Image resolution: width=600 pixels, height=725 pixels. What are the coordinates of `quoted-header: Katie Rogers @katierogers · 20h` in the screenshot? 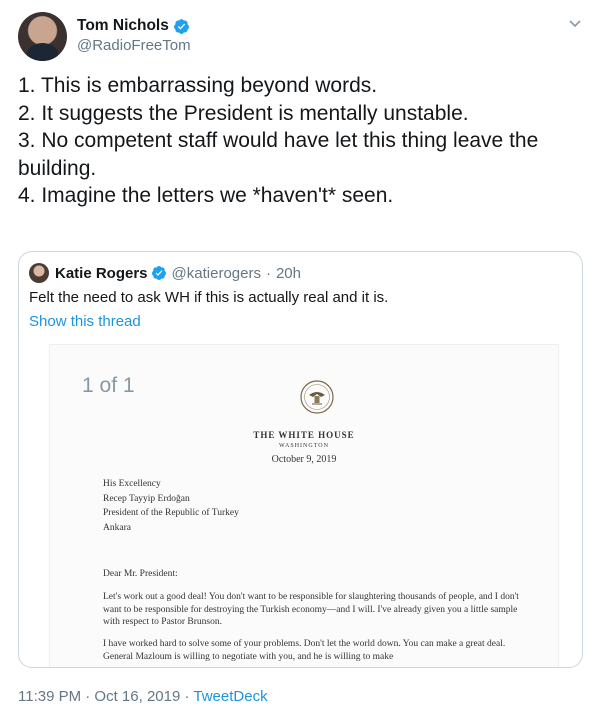 It's located at (165, 273).